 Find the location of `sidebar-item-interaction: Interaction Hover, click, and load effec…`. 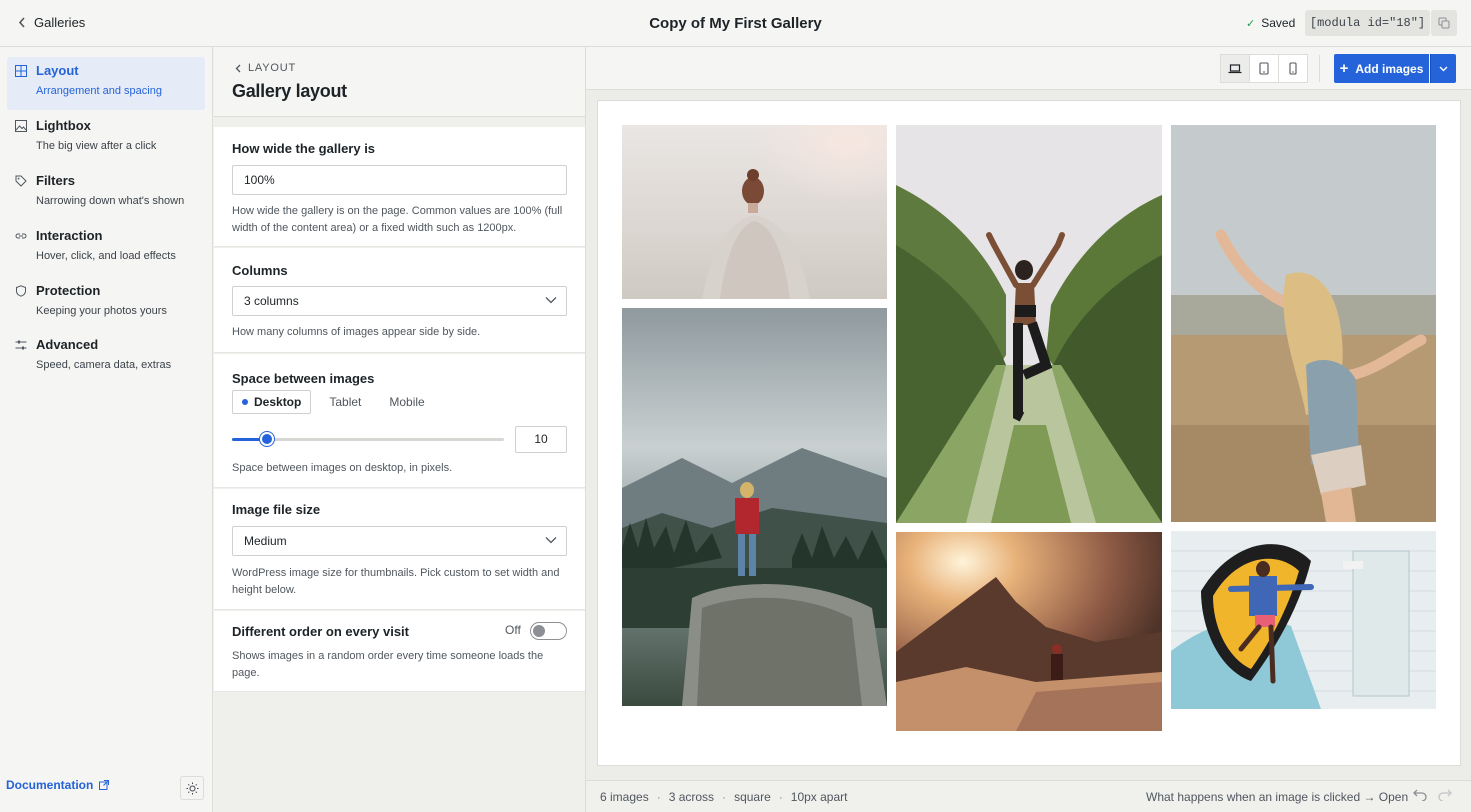

sidebar-item-interaction: Interaction Hover, click, and load effec… is located at coordinates (106, 248).